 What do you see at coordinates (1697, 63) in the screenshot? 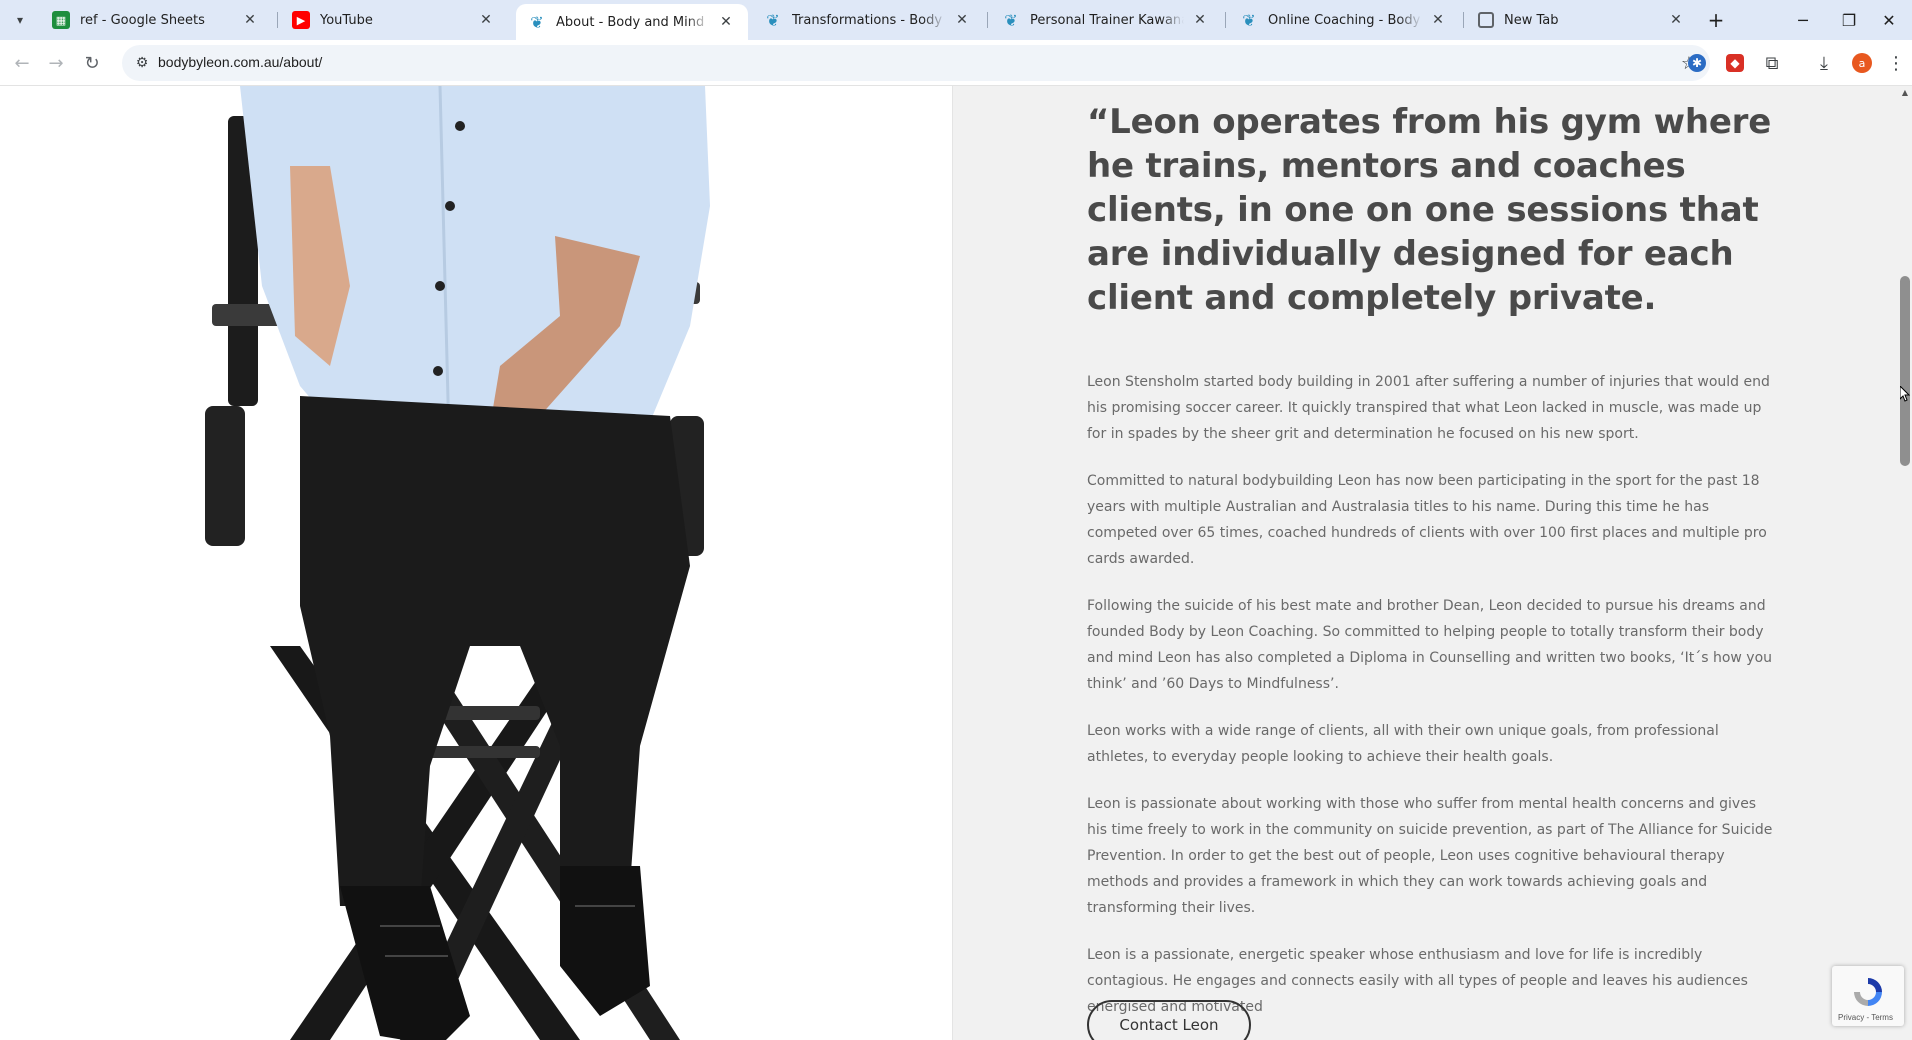
I see `extension-globe-icon: ✱` at bounding box center [1697, 63].